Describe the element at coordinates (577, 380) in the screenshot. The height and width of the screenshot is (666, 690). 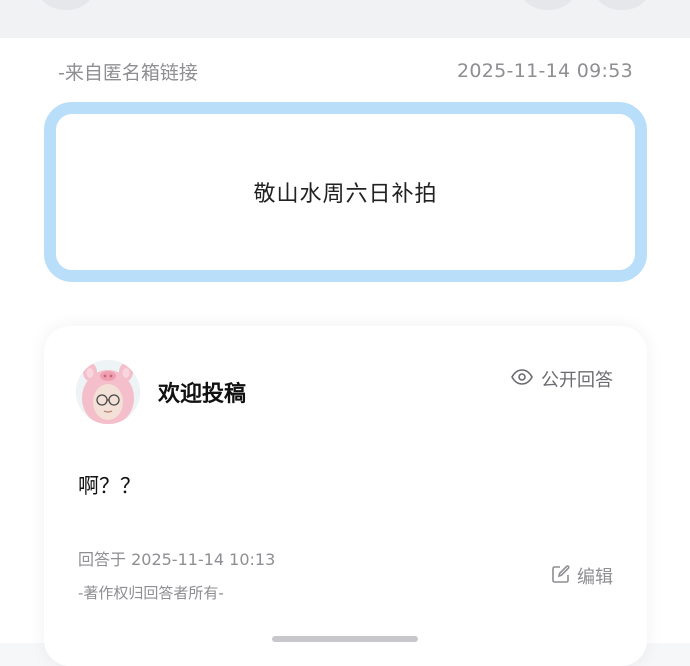
I see `visibility-label: 公开回答` at that location.